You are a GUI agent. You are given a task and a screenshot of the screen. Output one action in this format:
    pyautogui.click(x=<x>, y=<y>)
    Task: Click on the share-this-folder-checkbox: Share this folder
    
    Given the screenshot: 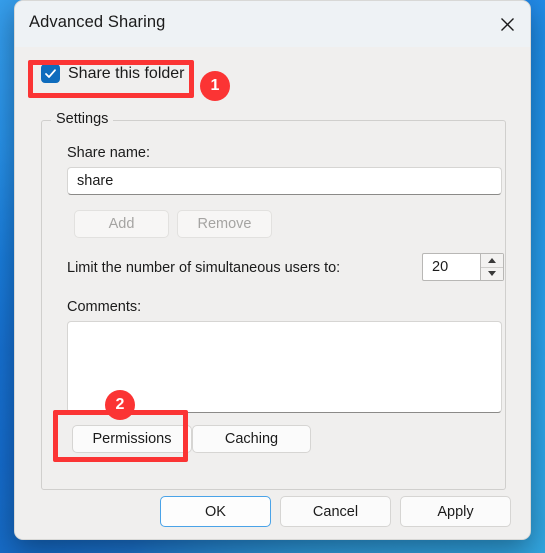 What is the action you would take?
    pyautogui.click(x=113, y=73)
    